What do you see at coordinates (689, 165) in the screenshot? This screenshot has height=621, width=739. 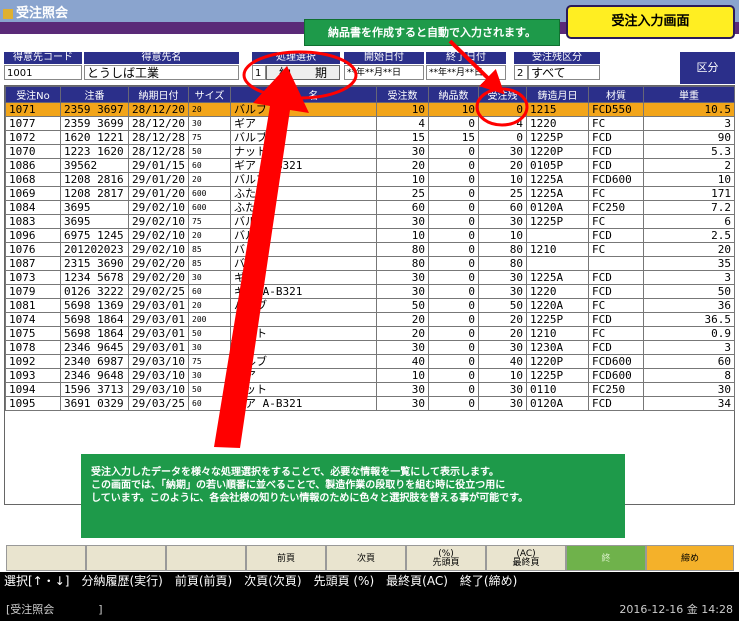 I see `table-cell: 2` at bounding box center [689, 165].